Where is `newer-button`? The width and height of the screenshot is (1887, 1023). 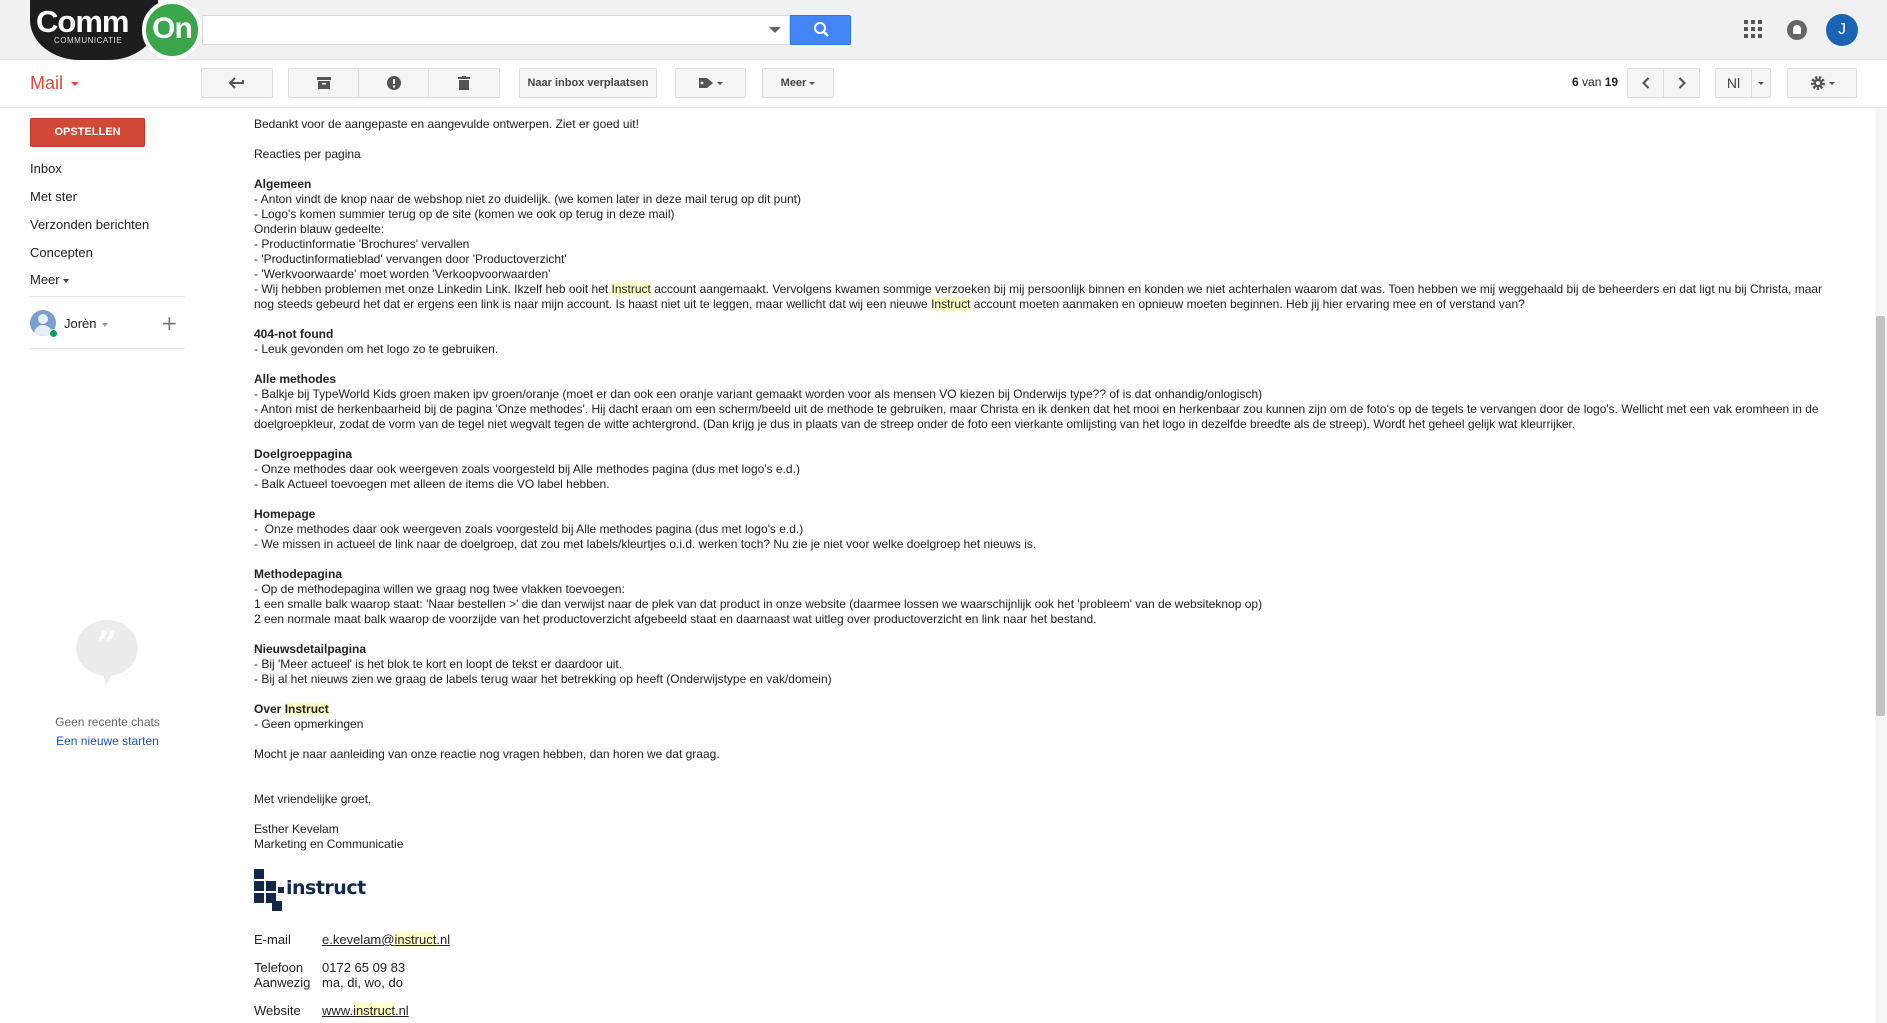 newer-button is located at coordinates (1645, 83).